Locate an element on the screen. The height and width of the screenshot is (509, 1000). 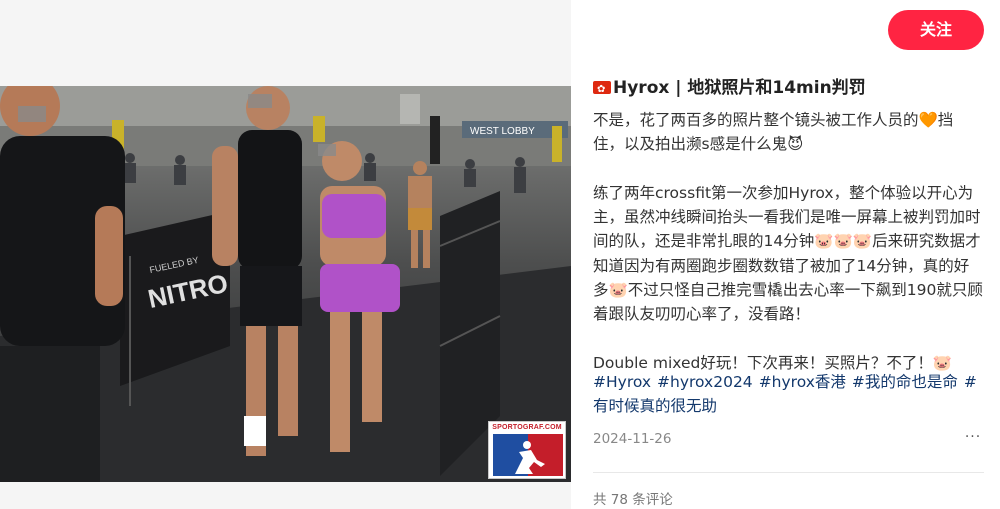
post-paragraph: 不是，花了两百多的照片整个镜头被工作人员的🧡挡住，以及拍出濒s感是什么鬼😈 is located at coordinates (773, 132).